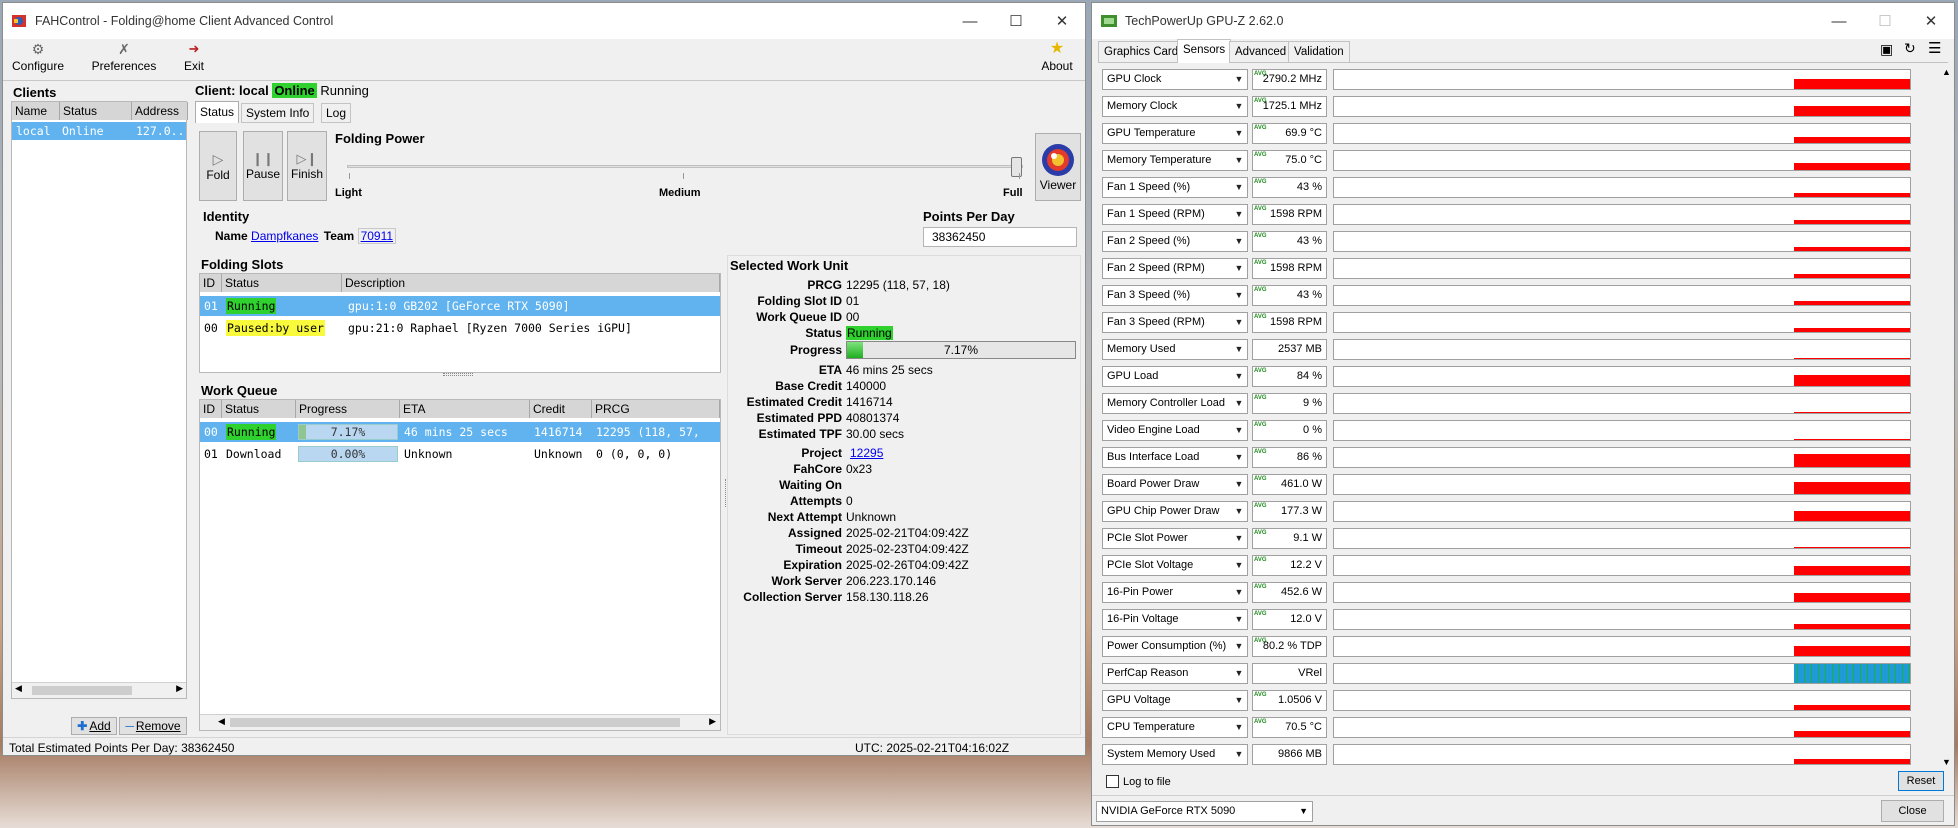  I want to click on scroll-up-icon: ▲, so click(1946, 72).